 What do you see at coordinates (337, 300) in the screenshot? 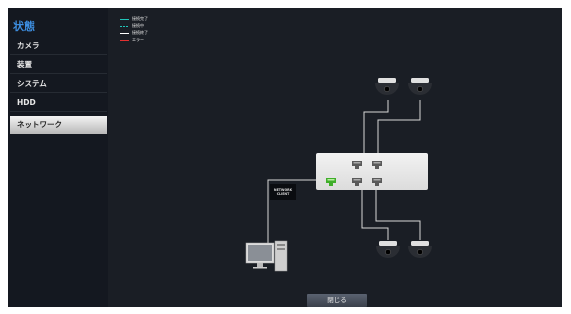
I see `close-button: 閉じる` at bounding box center [337, 300].